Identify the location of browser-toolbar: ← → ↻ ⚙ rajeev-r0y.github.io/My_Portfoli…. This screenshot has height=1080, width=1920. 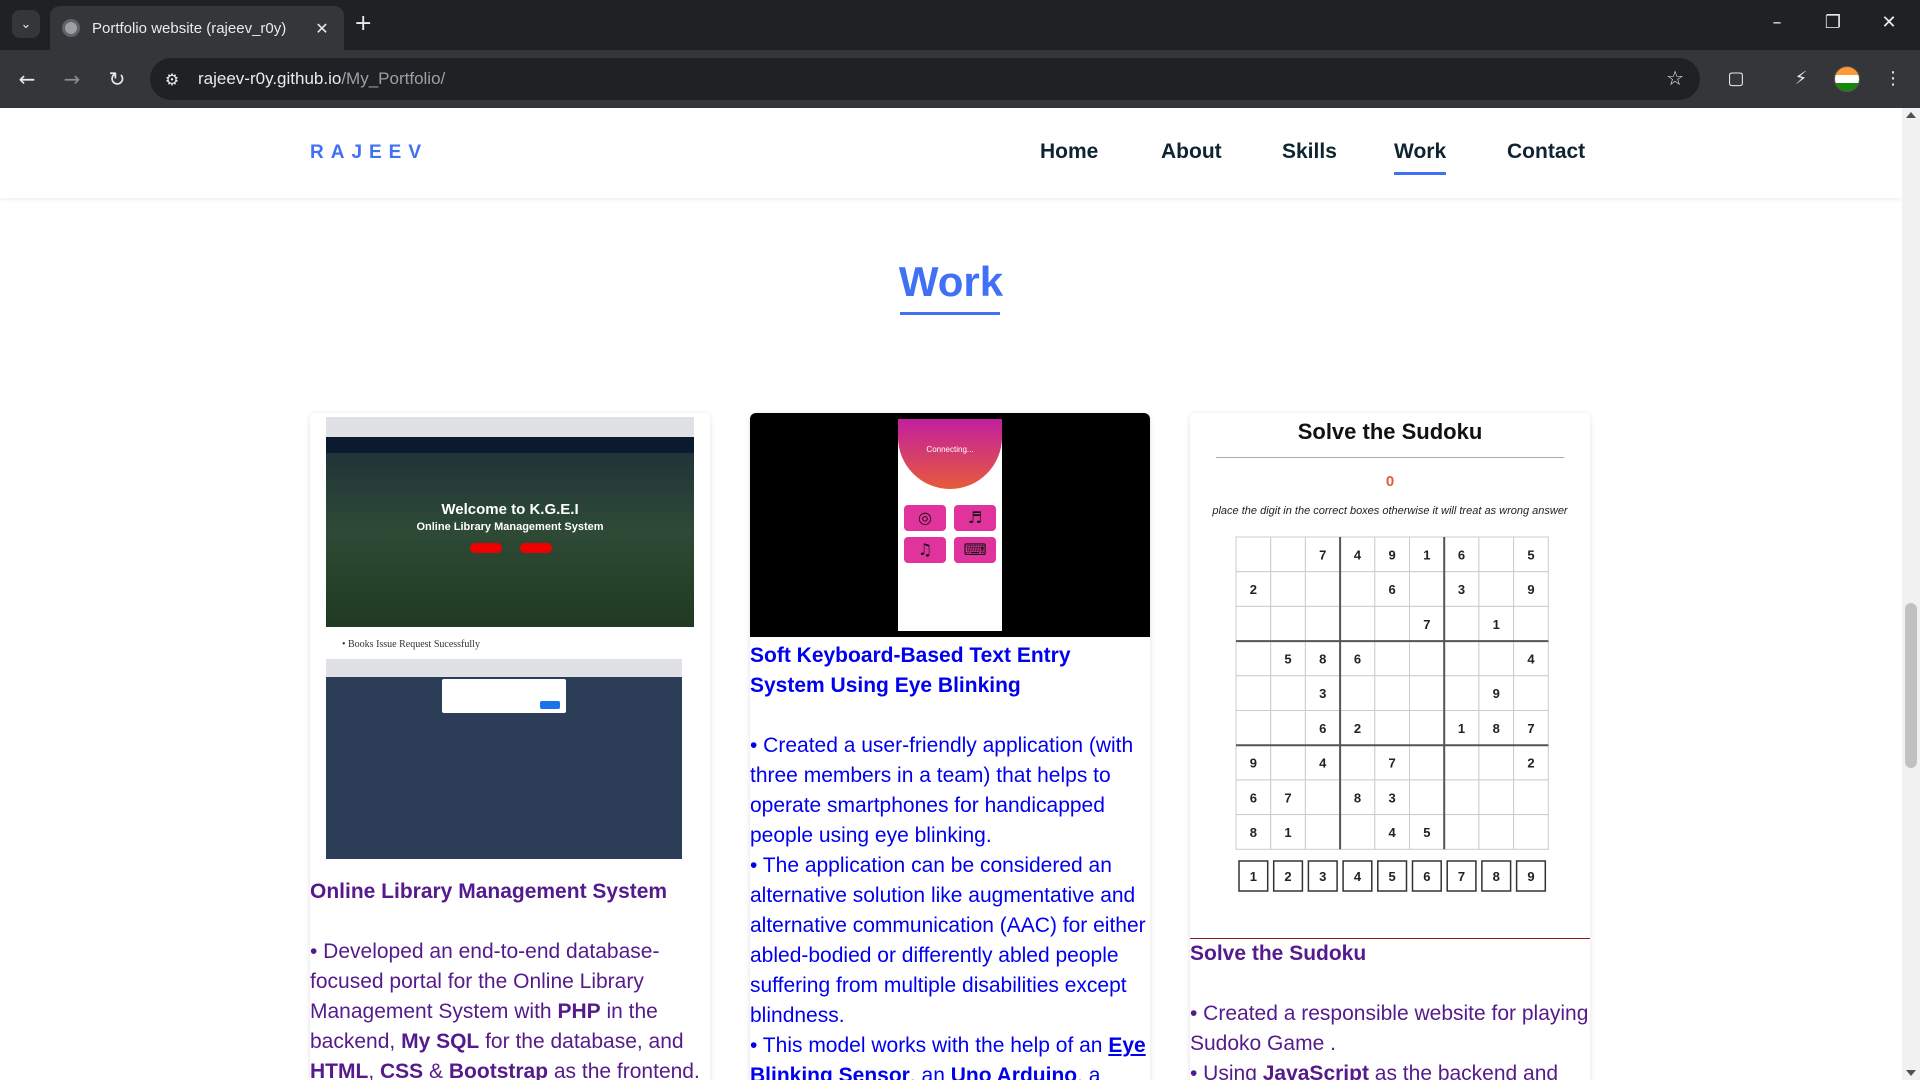
(960, 79).